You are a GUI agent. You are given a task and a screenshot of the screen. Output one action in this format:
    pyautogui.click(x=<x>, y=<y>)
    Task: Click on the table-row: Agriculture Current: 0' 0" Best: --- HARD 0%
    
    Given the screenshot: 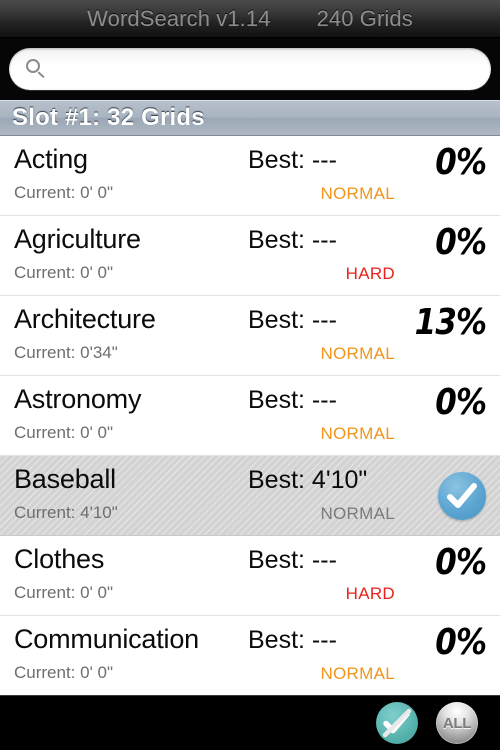 What is the action you would take?
    pyautogui.click(x=250, y=256)
    